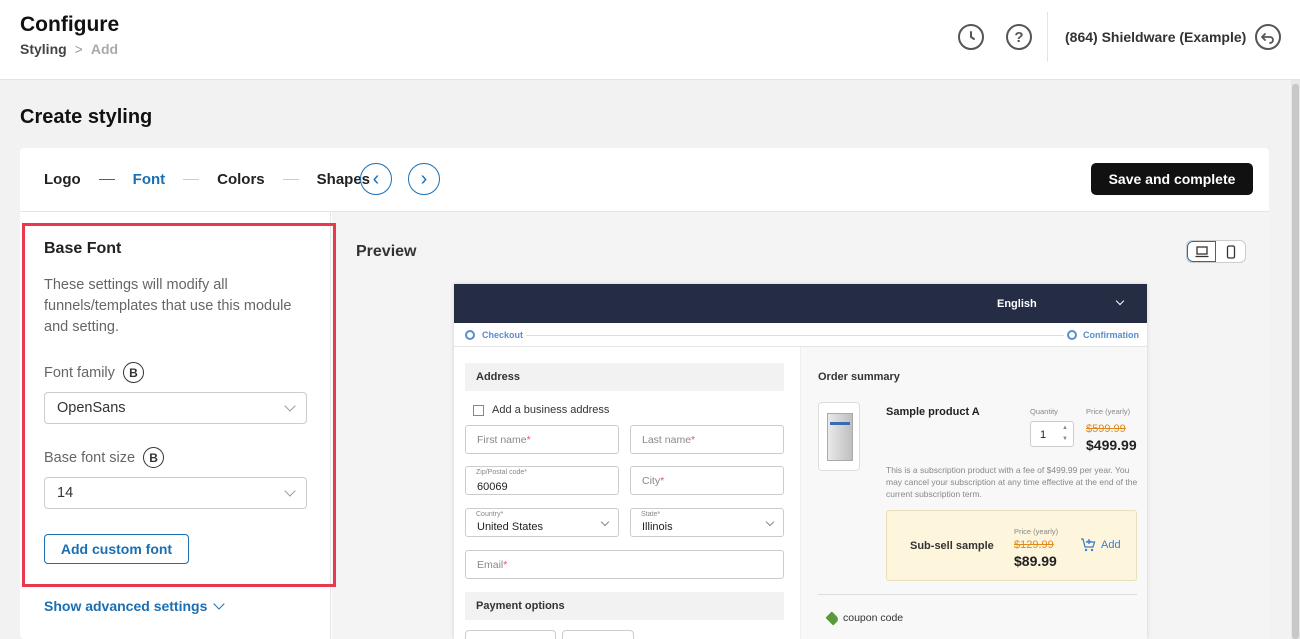 This screenshot has height=639, width=1300. I want to click on help-icon: ?, so click(1019, 37).